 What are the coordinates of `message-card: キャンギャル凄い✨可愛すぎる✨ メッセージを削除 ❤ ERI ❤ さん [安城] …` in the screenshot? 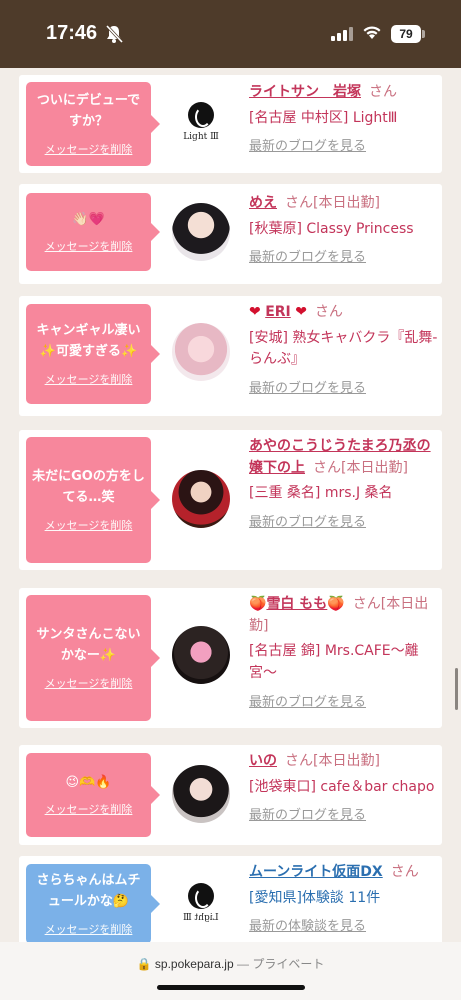 It's located at (230, 356).